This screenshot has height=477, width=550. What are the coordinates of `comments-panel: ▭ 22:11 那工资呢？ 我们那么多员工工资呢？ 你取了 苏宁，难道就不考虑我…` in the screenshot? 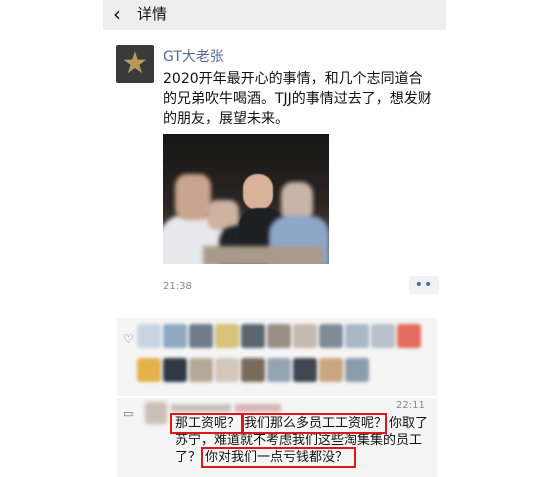 It's located at (277, 437).